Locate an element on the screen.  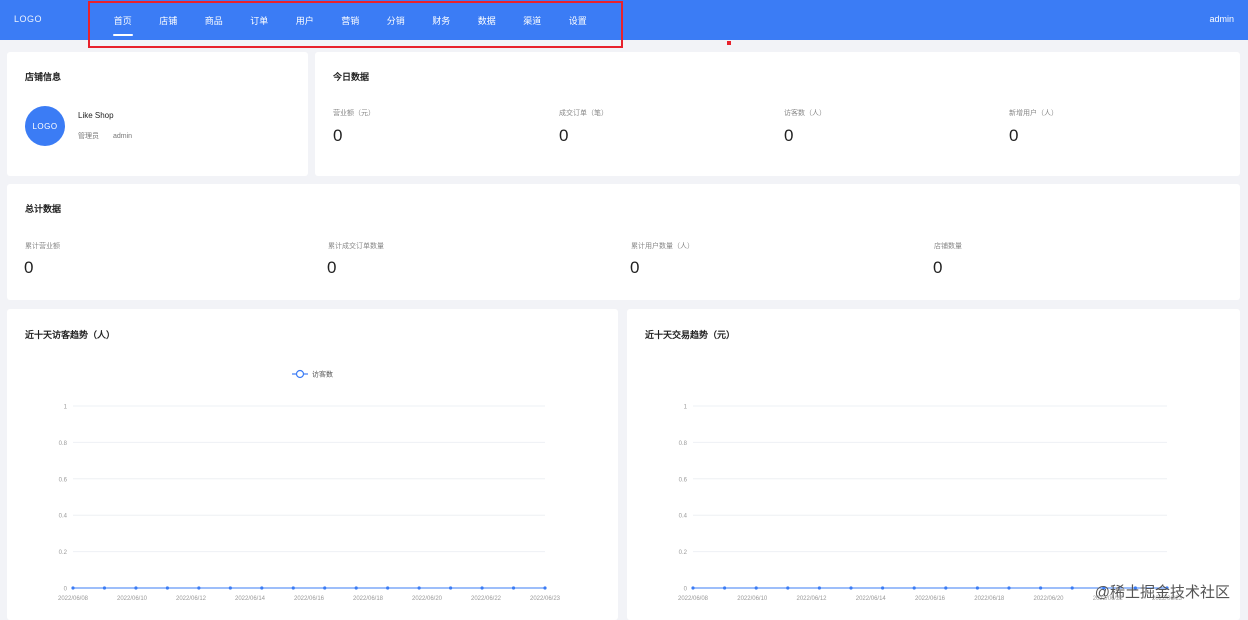
nav-item-marketing: 营销 is located at coordinates (351, 20).